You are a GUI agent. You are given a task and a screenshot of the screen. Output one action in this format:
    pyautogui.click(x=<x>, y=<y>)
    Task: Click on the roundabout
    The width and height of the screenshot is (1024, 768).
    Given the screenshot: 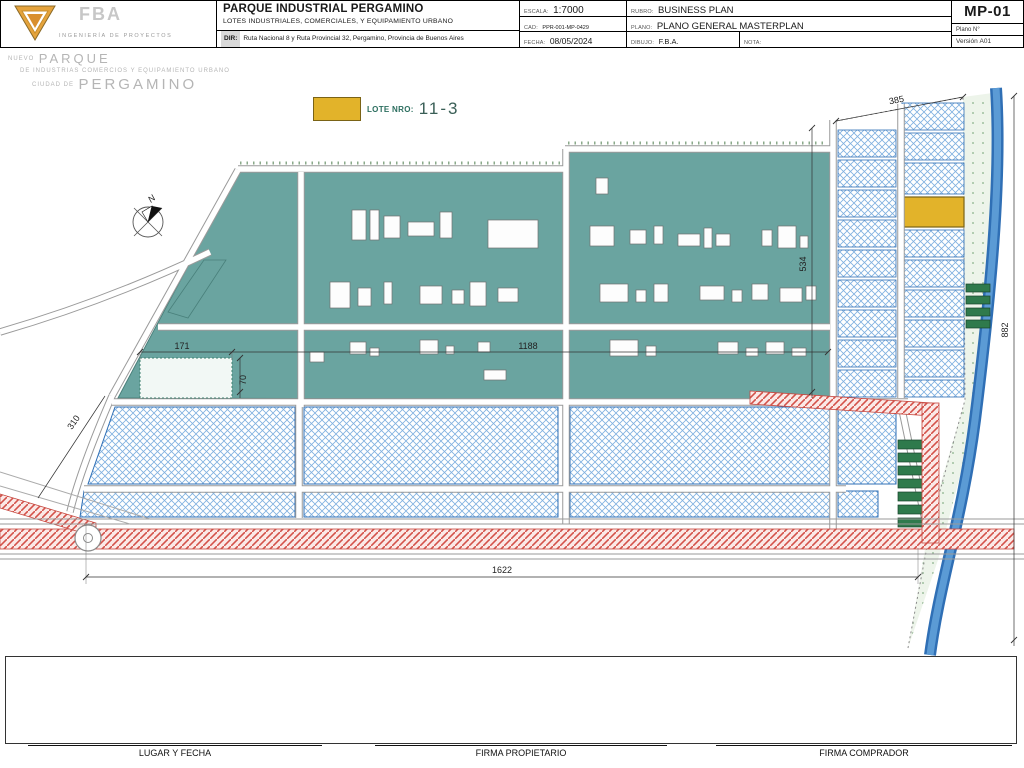 What is the action you would take?
    pyautogui.click(x=88, y=538)
    